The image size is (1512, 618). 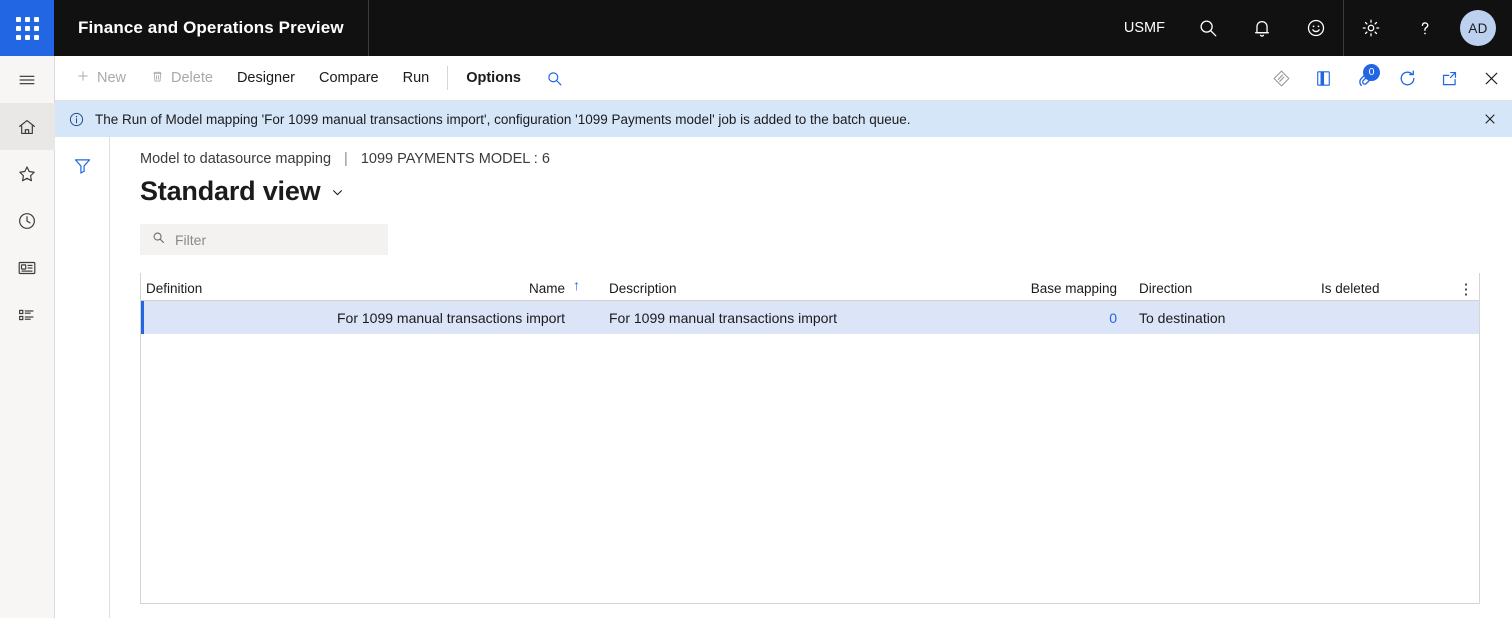 What do you see at coordinates (1218, 318) in the screenshot?
I see `cell-direction: To destination` at bounding box center [1218, 318].